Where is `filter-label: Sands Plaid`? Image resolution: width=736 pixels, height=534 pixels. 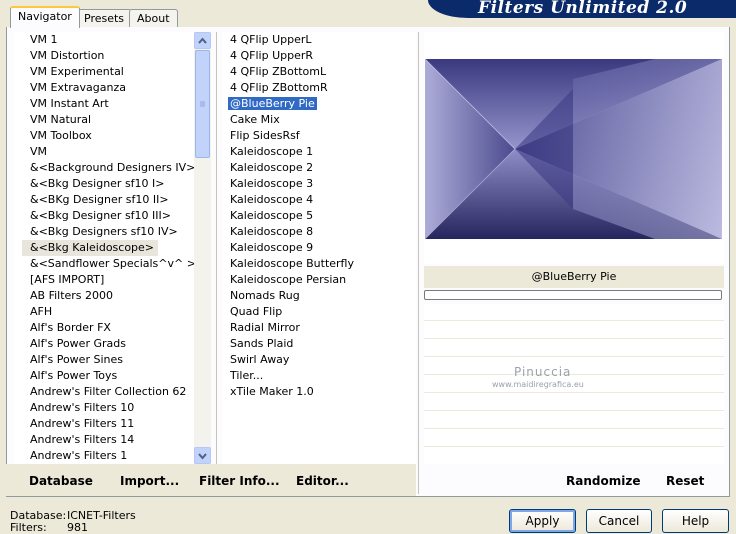 filter-label: Sands Plaid is located at coordinates (262, 343).